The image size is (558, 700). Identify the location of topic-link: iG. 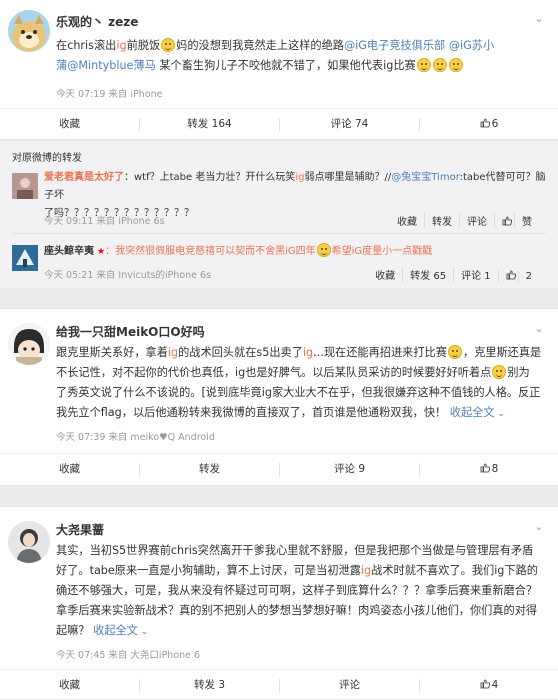
(290, 251).